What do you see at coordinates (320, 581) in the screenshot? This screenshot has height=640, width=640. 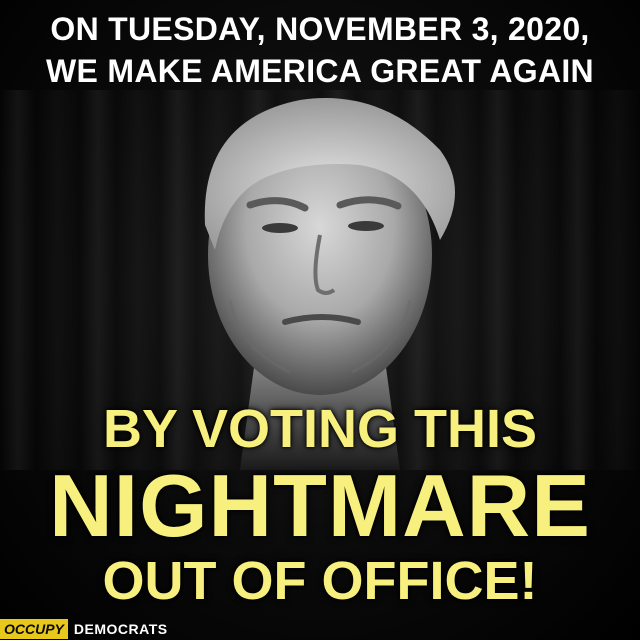 I see `slogan-line-3: OUT OF OFFICE!` at bounding box center [320, 581].